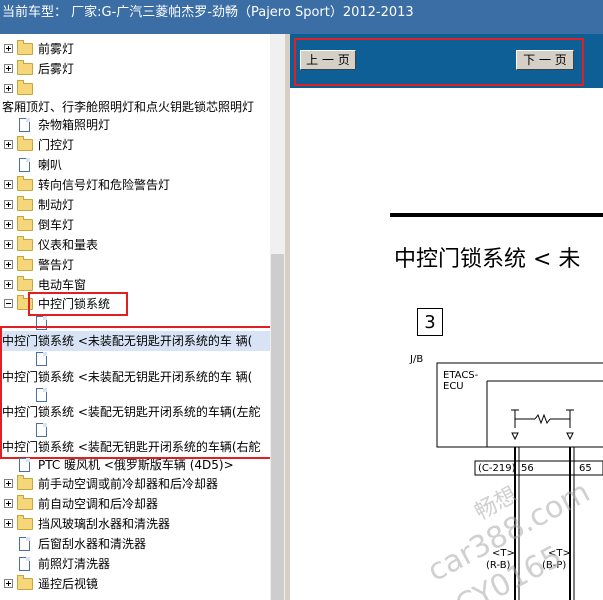 The width and height of the screenshot is (603, 600). I want to click on pin-b: 65, so click(585, 468).